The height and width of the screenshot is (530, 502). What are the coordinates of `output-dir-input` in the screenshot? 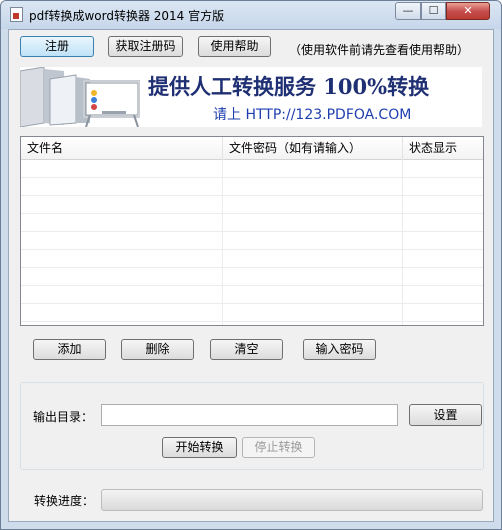 It's located at (249, 415).